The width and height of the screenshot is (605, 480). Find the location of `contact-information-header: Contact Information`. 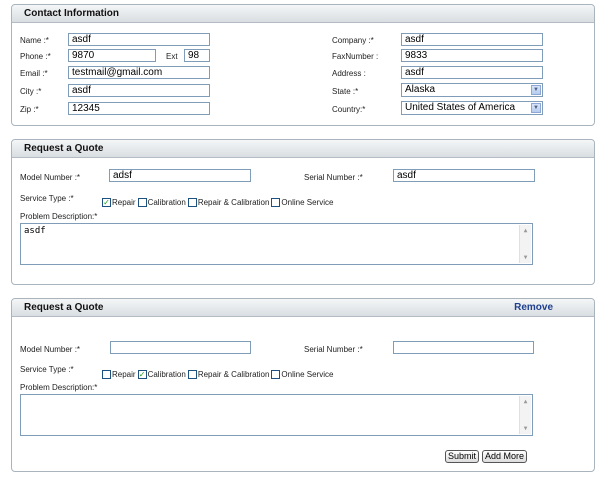

contact-information-header: Contact Information is located at coordinates (303, 14).